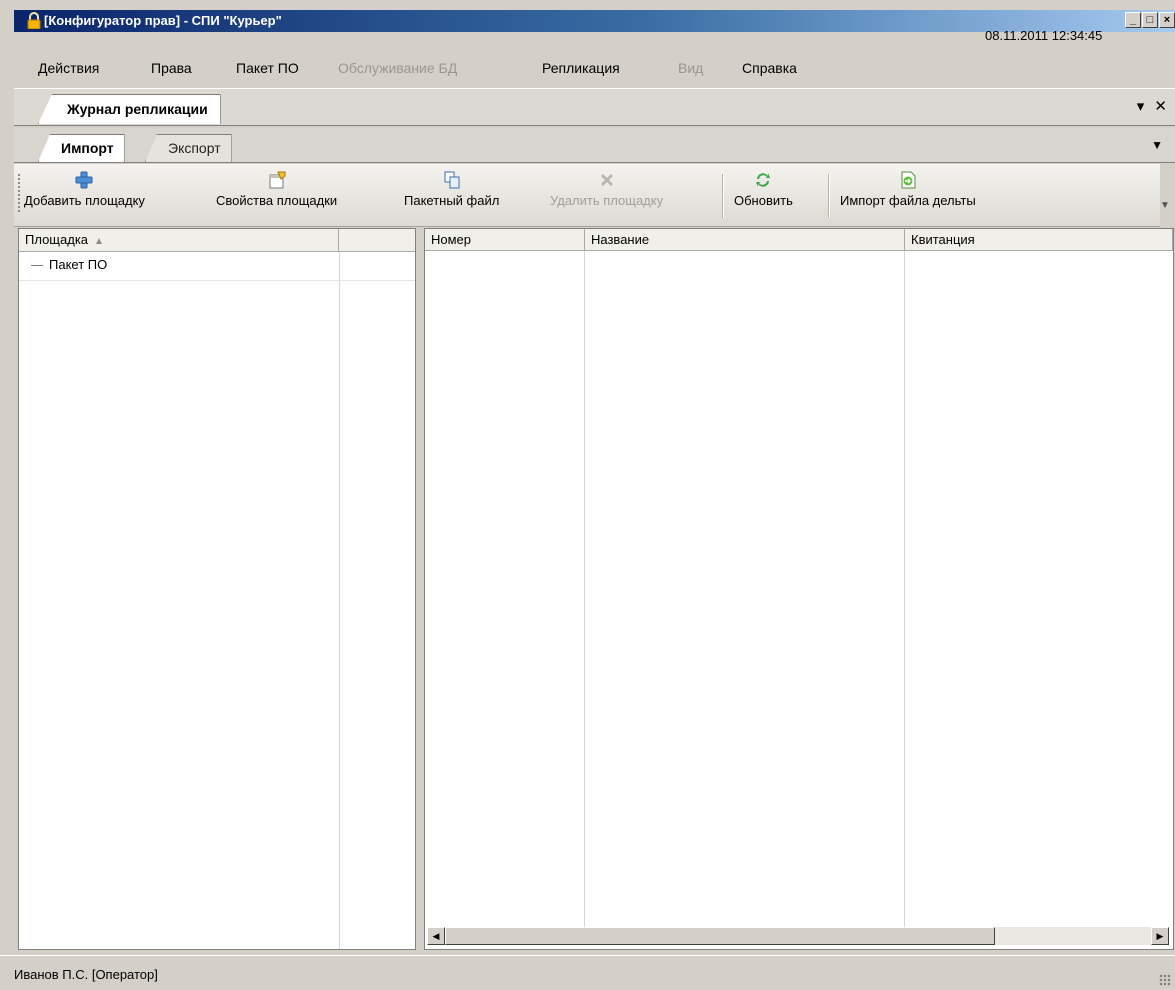 This screenshot has width=1175, height=990. What do you see at coordinates (34, 20) in the screenshot?
I see `lock-icon` at bounding box center [34, 20].